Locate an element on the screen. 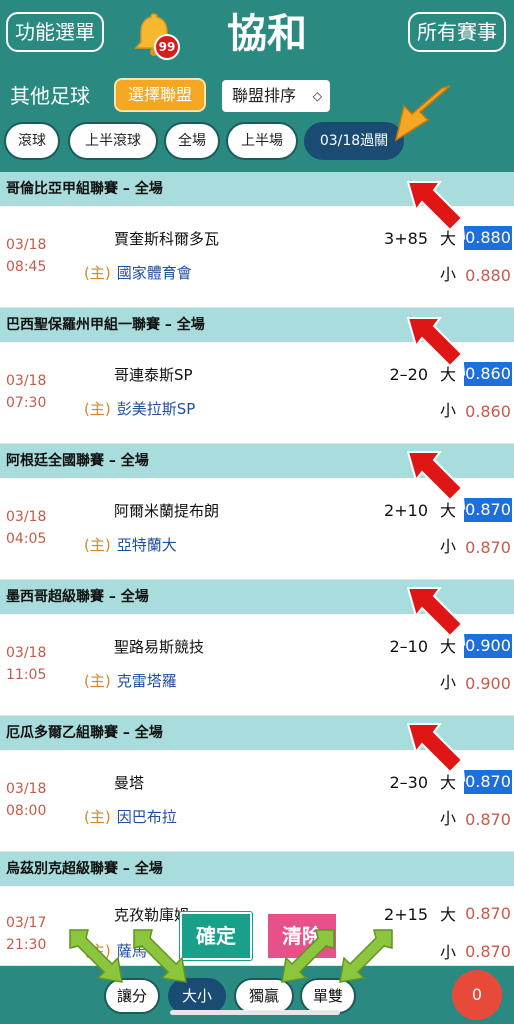 This screenshot has width=514, height=1024. away-team: (主) 克雷塔羅 is located at coordinates (130, 681).